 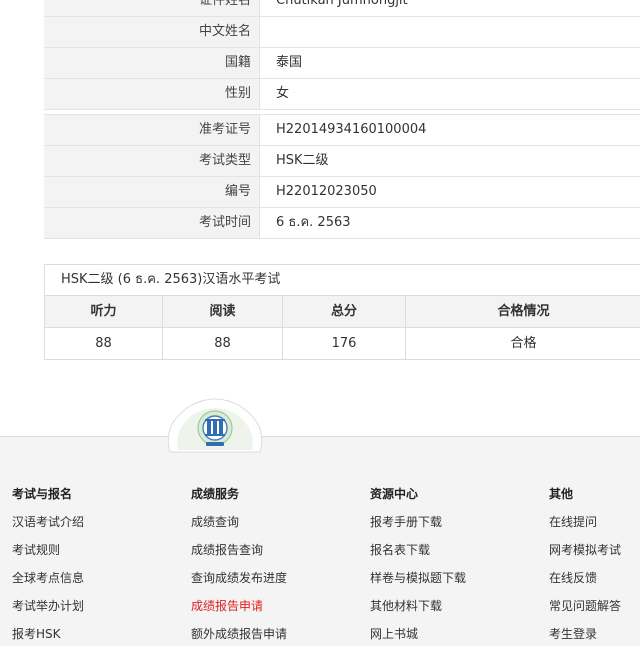 What do you see at coordinates (585, 612) in the screenshot?
I see `footer-link-faq: 常见问题解答` at bounding box center [585, 612].